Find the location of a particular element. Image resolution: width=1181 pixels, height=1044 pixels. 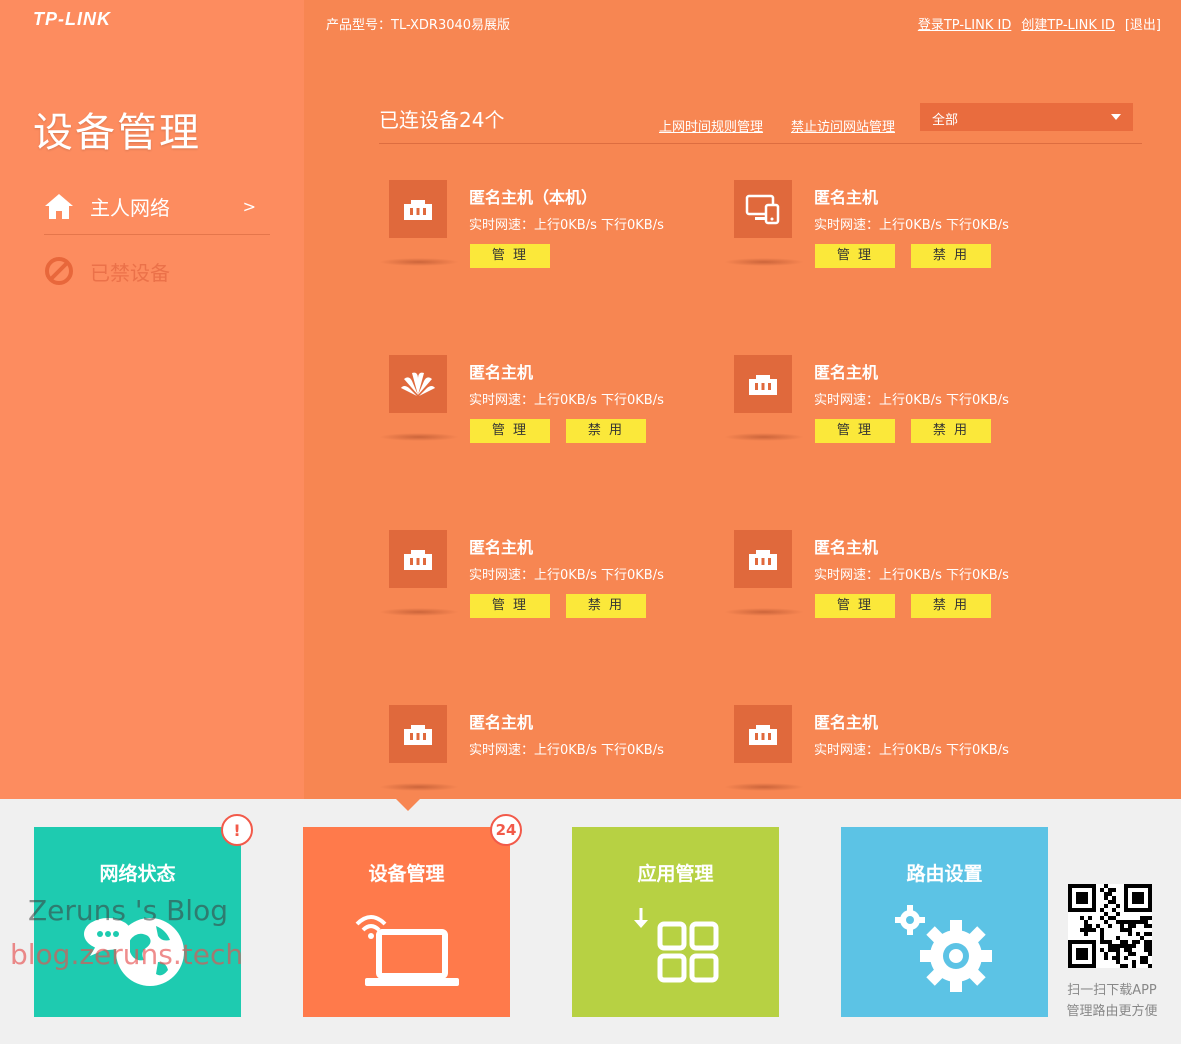

tp-link-logo: TP-LINK is located at coordinates (72, 19).